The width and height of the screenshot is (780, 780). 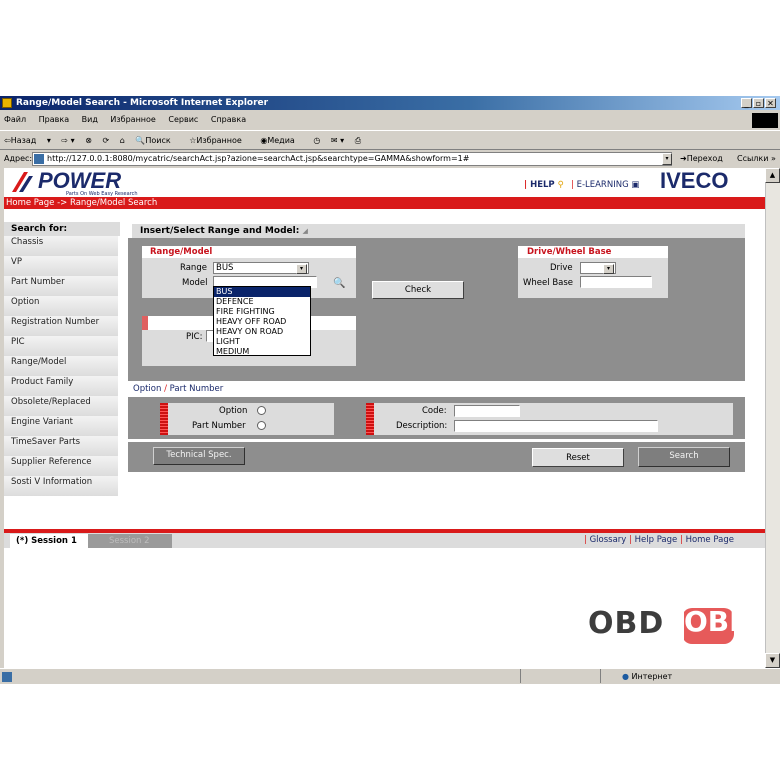 What do you see at coordinates (422, 426) in the screenshot?
I see `description-label: Description:` at bounding box center [422, 426].